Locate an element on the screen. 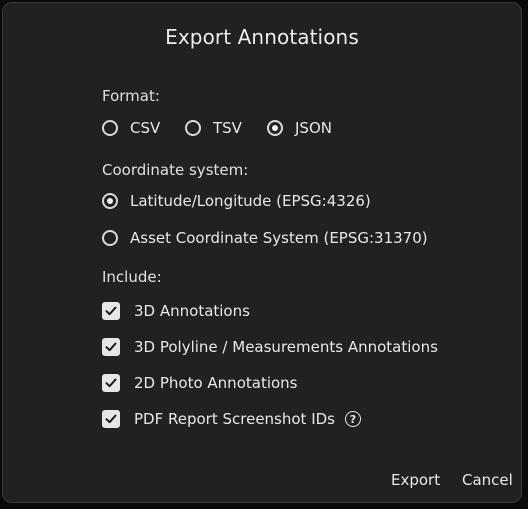 The image size is (528, 509). include-label: Include: is located at coordinates (132, 277).